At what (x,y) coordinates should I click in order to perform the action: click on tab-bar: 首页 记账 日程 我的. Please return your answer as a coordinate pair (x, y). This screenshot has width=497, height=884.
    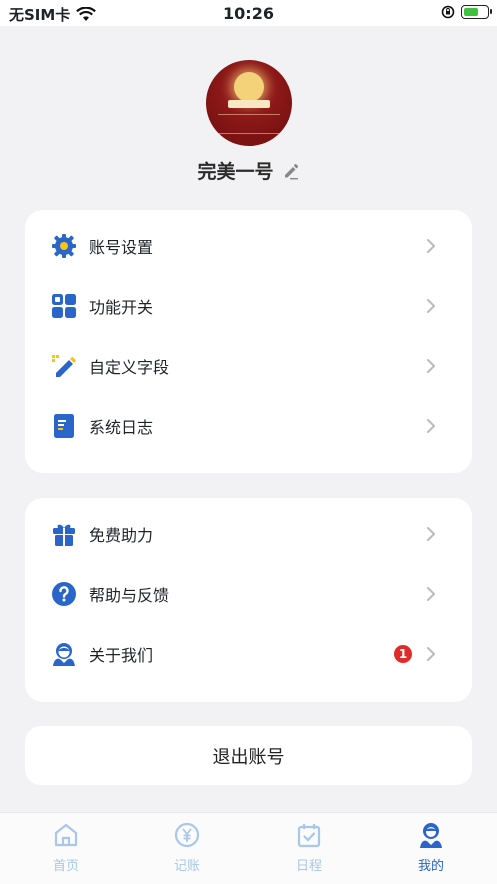
    Looking at the image, I should click on (248, 848).